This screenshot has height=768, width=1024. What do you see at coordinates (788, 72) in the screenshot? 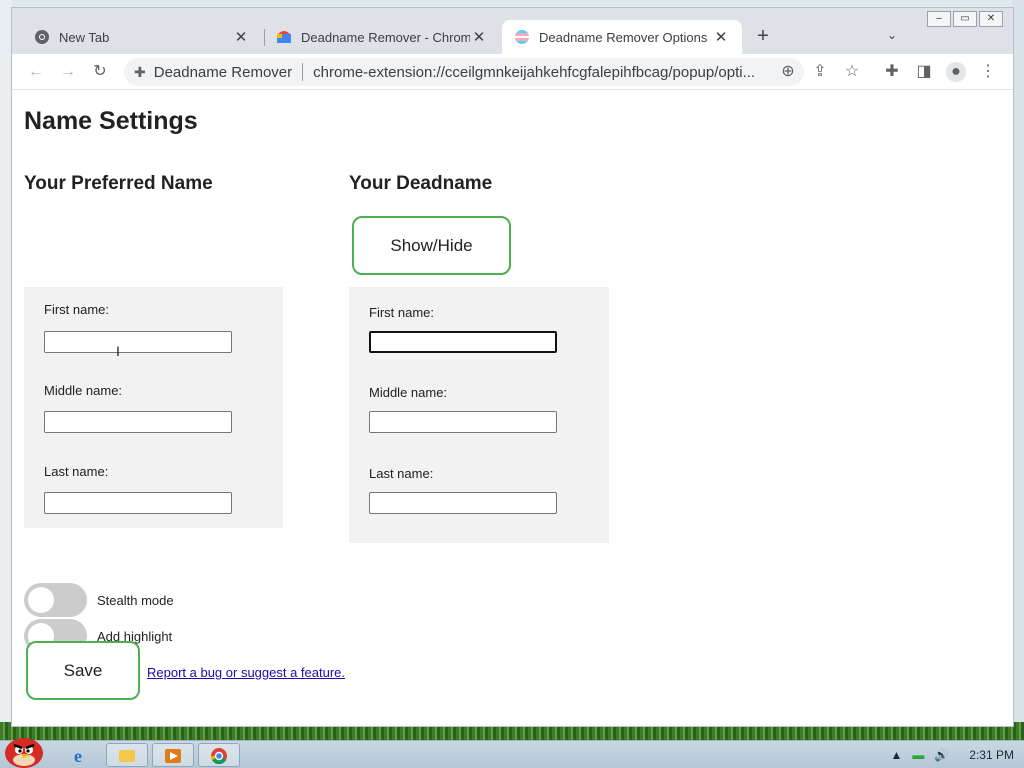
I see `zoom-icon: ⊕` at bounding box center [788, 72].